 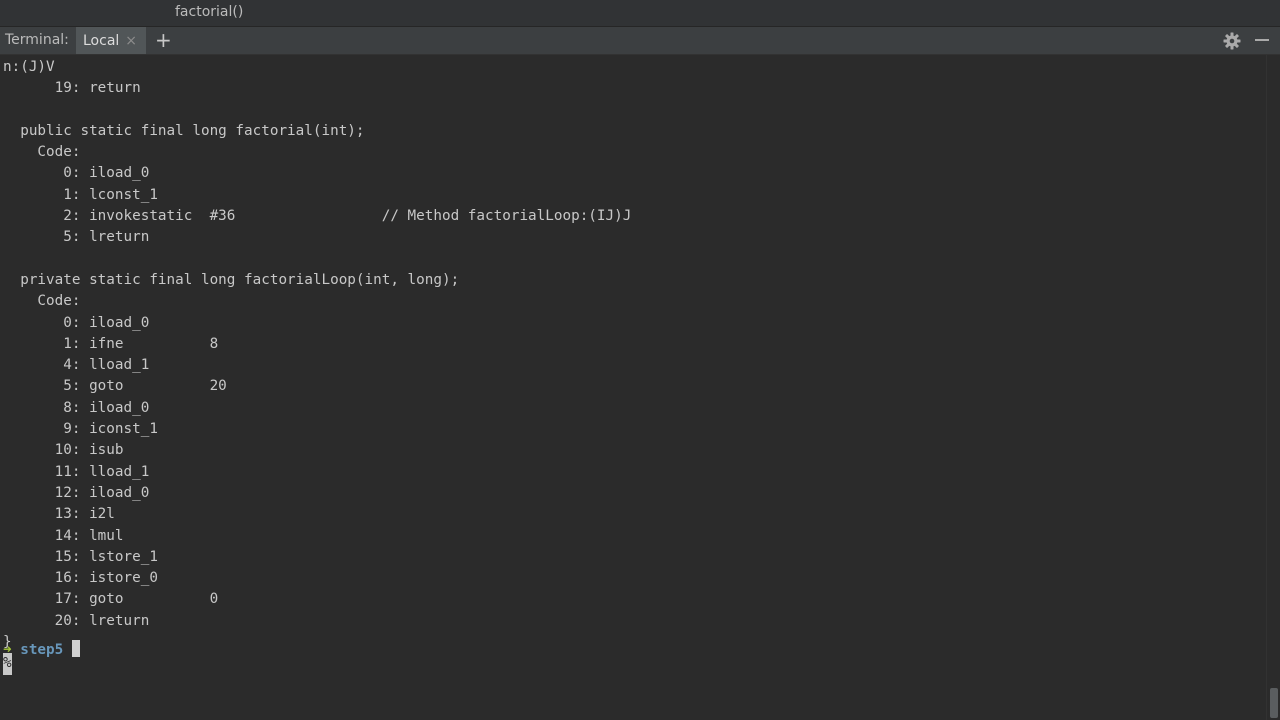 I want to click on shell-prompt: ➜ step5, so click(x=41, y=650).